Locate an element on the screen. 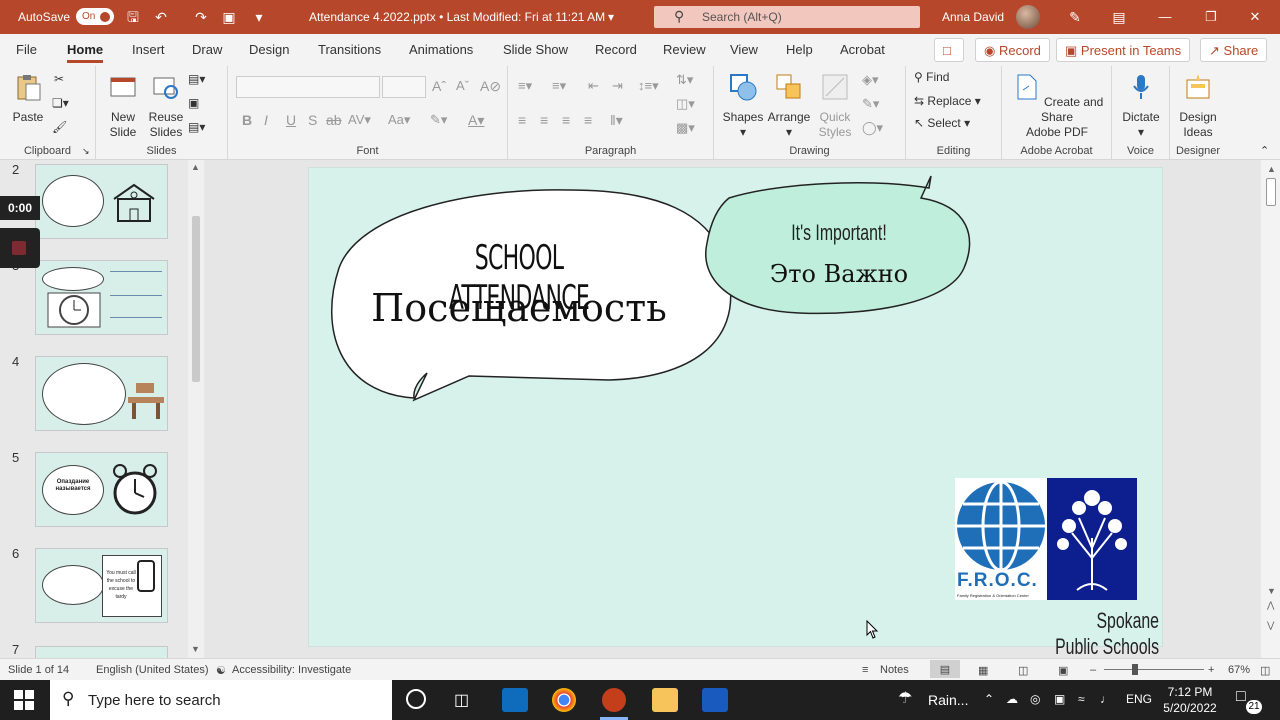 The image size is (1280, 720). tab-view: View is located at coordinates (744, 49).